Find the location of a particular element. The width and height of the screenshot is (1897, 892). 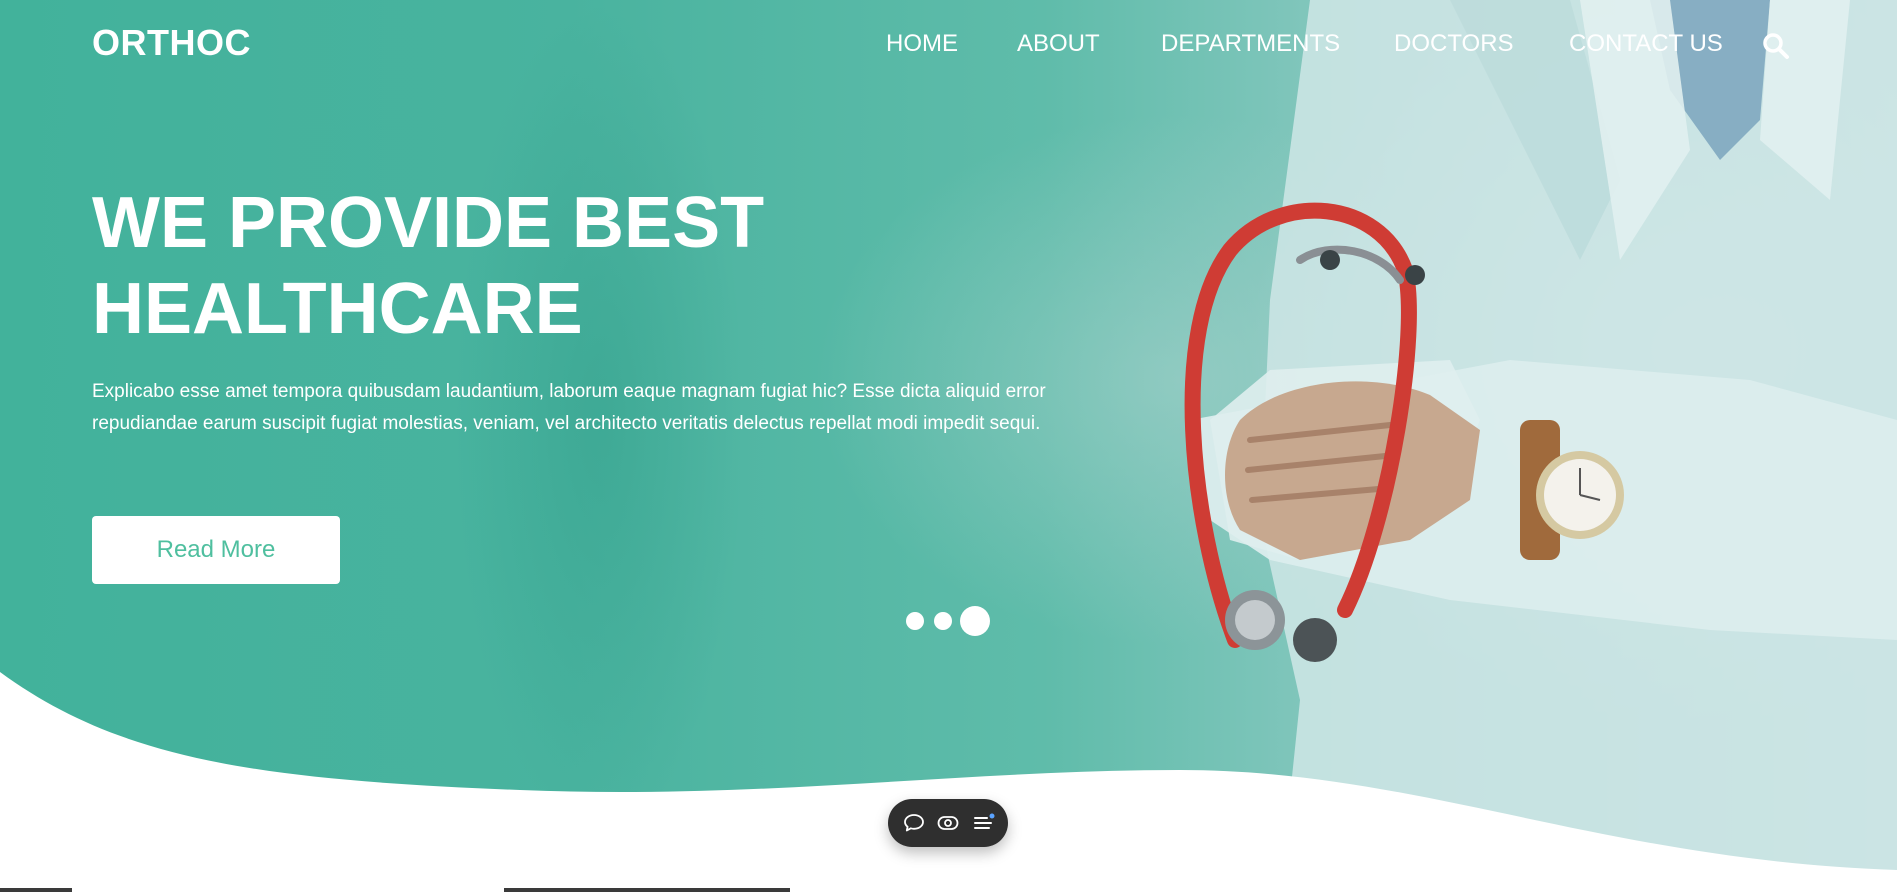

search-button is located at coordinates (1776, 46).